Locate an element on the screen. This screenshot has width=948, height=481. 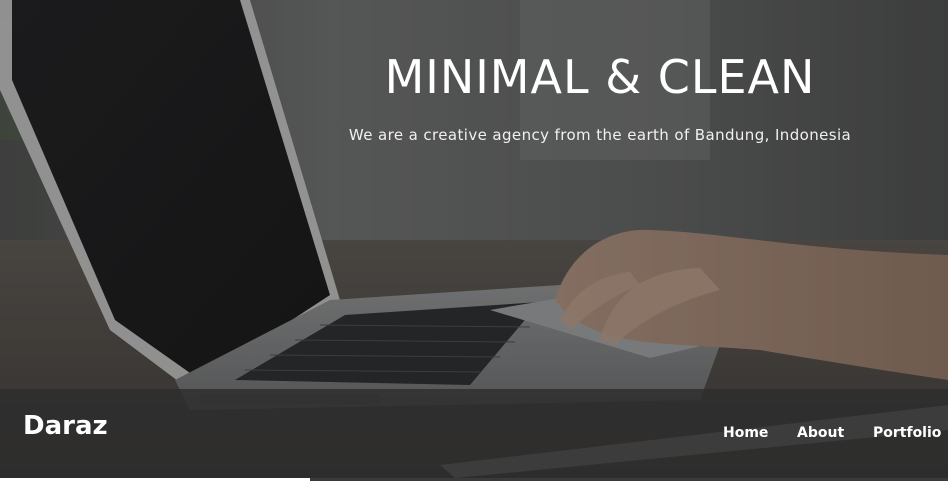
nav-link-about: About is located at coordinates (820, 433).